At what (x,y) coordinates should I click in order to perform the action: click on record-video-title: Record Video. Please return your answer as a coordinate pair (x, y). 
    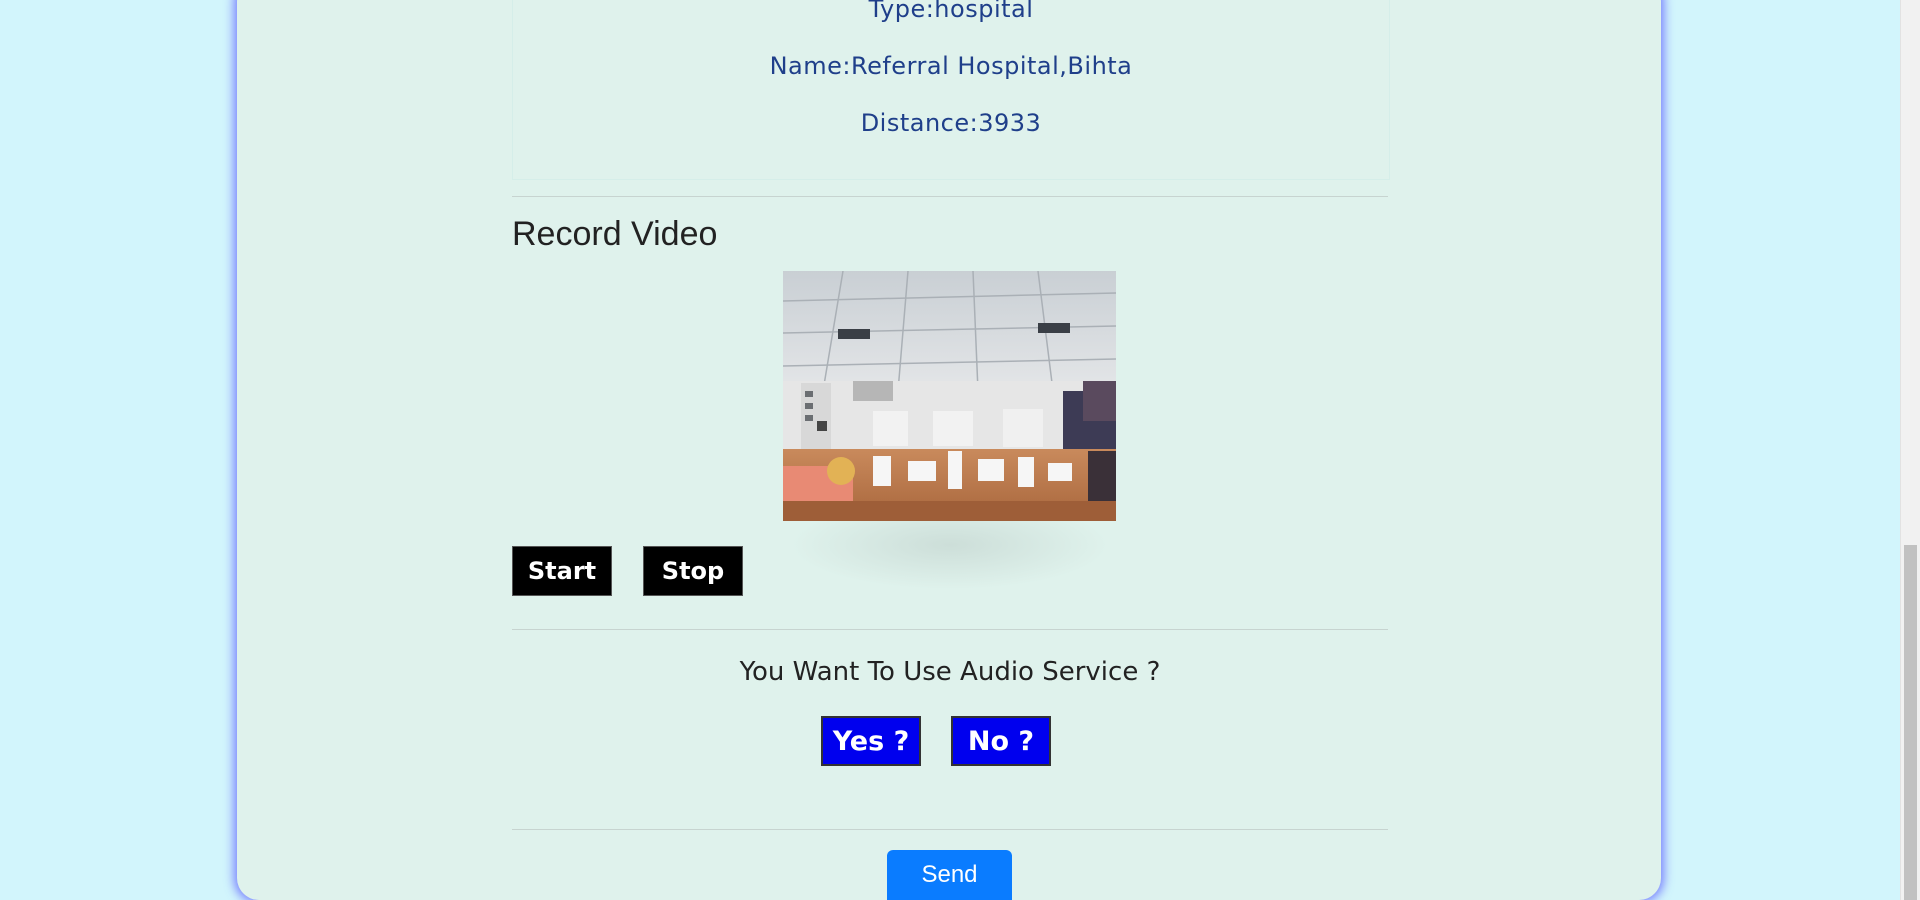
    Looking at the image, I should click on (615, 234).